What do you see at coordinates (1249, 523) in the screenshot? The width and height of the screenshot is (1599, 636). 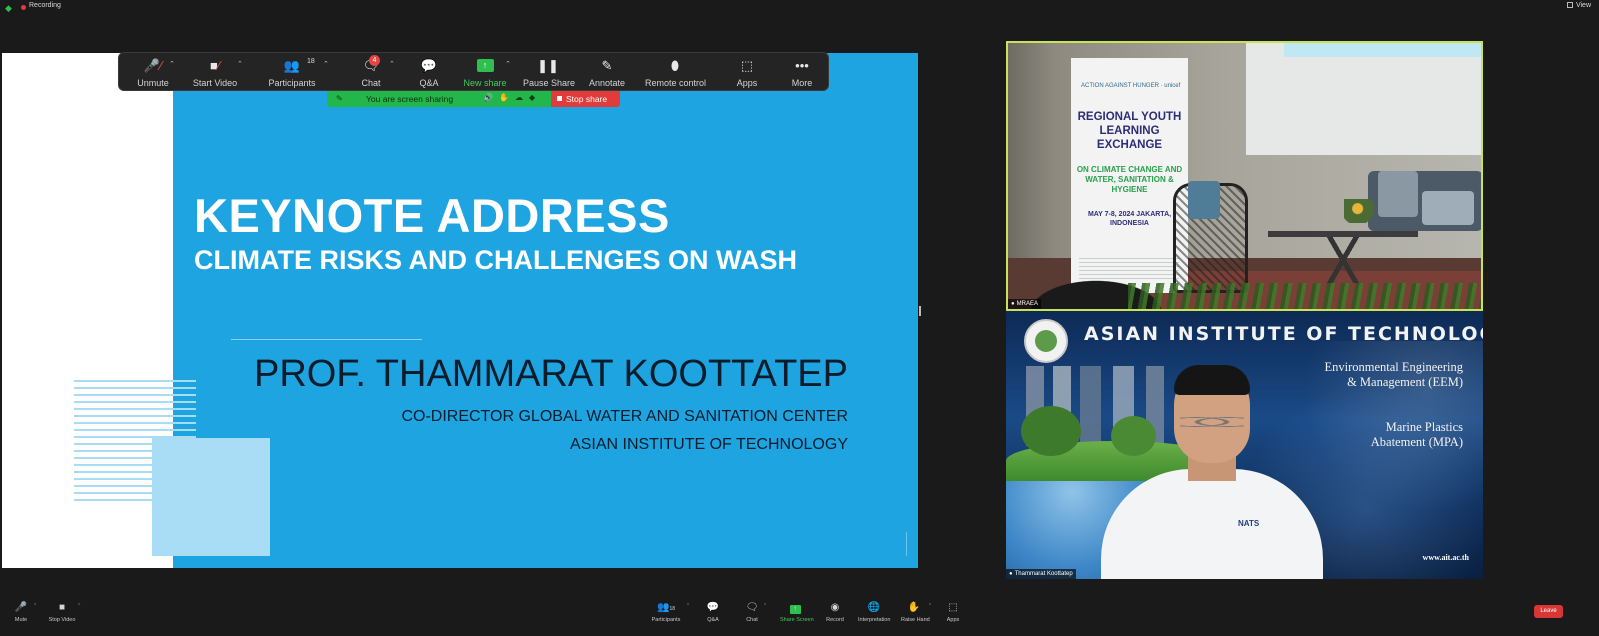 I see `shirt-logo: NATS` at bounding box center [1249, 523].